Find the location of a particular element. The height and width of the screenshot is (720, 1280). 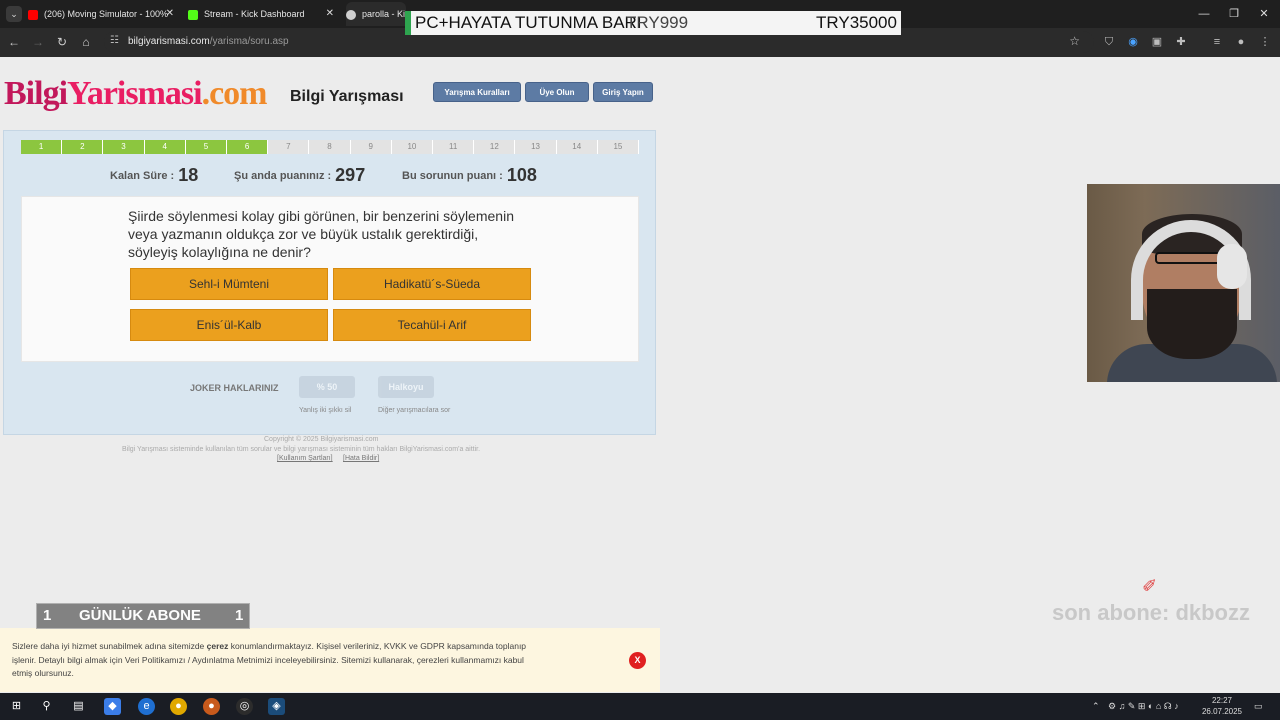

tab-moving-simulator: (206) Moving Simulator - 100% ✕ is located at coordinates (104, 14).